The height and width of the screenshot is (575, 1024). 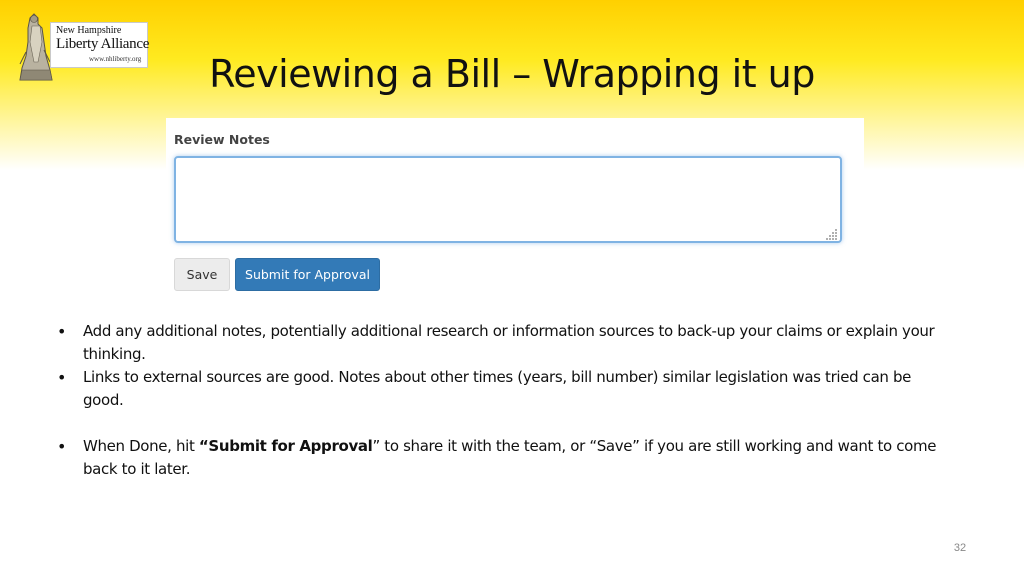 What do you see at coordinates (89, 30) in the screenshot?
I see `logo-line-1: New Hampshire` at bounding box center [89, 30].